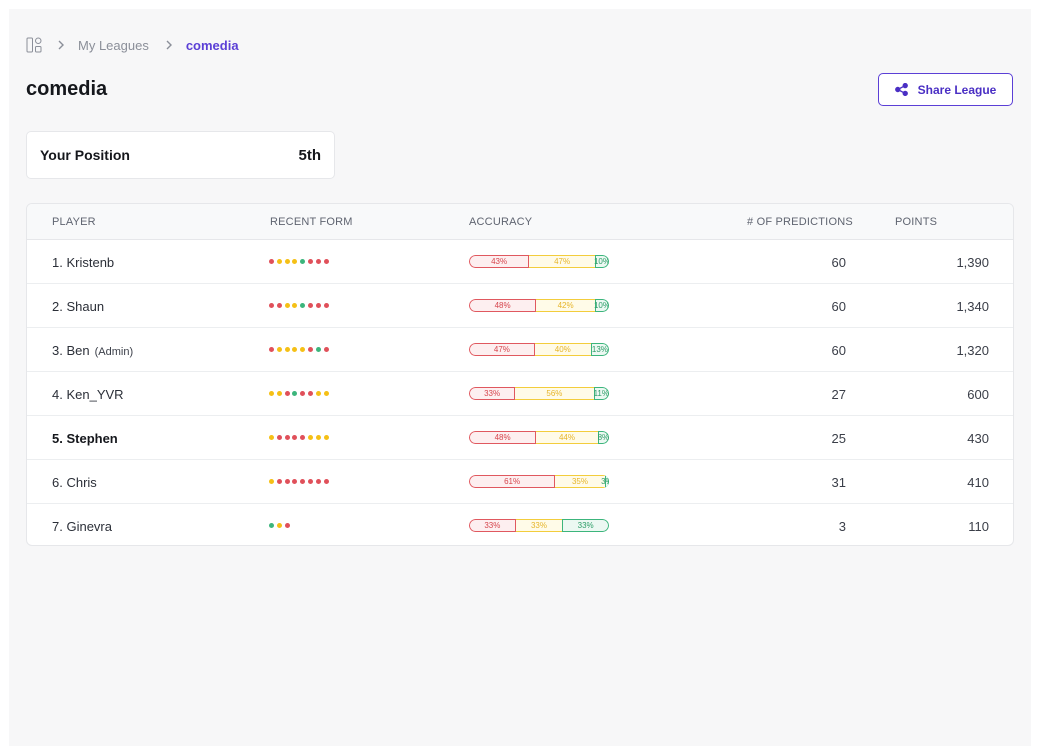  What do you see at coordinates (113, 45) in the screenshot?
I see `breadcrumb-my-leagues: My Leagues` at bounding box center [113, 45].